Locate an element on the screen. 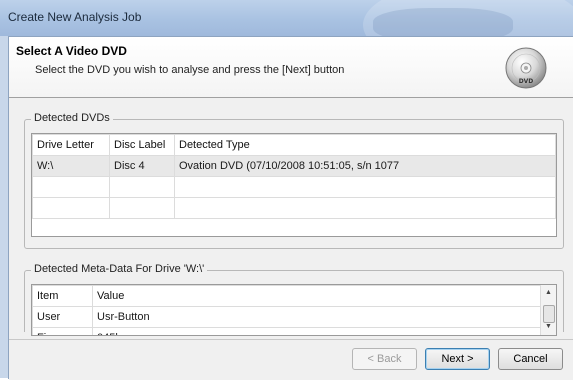 The image size is (573, 380). table-row: User Usr-Button is located at coordinates (287, 317).